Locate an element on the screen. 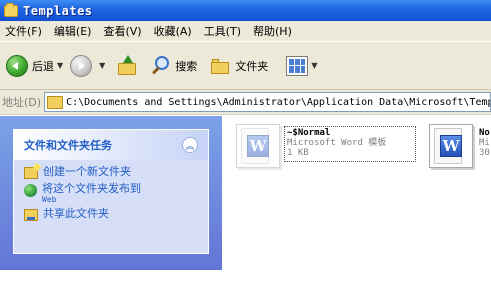 The image size is (491, 288). task-label-line1: 将这个文件夹发布到 is located at coordinates (91, 188).